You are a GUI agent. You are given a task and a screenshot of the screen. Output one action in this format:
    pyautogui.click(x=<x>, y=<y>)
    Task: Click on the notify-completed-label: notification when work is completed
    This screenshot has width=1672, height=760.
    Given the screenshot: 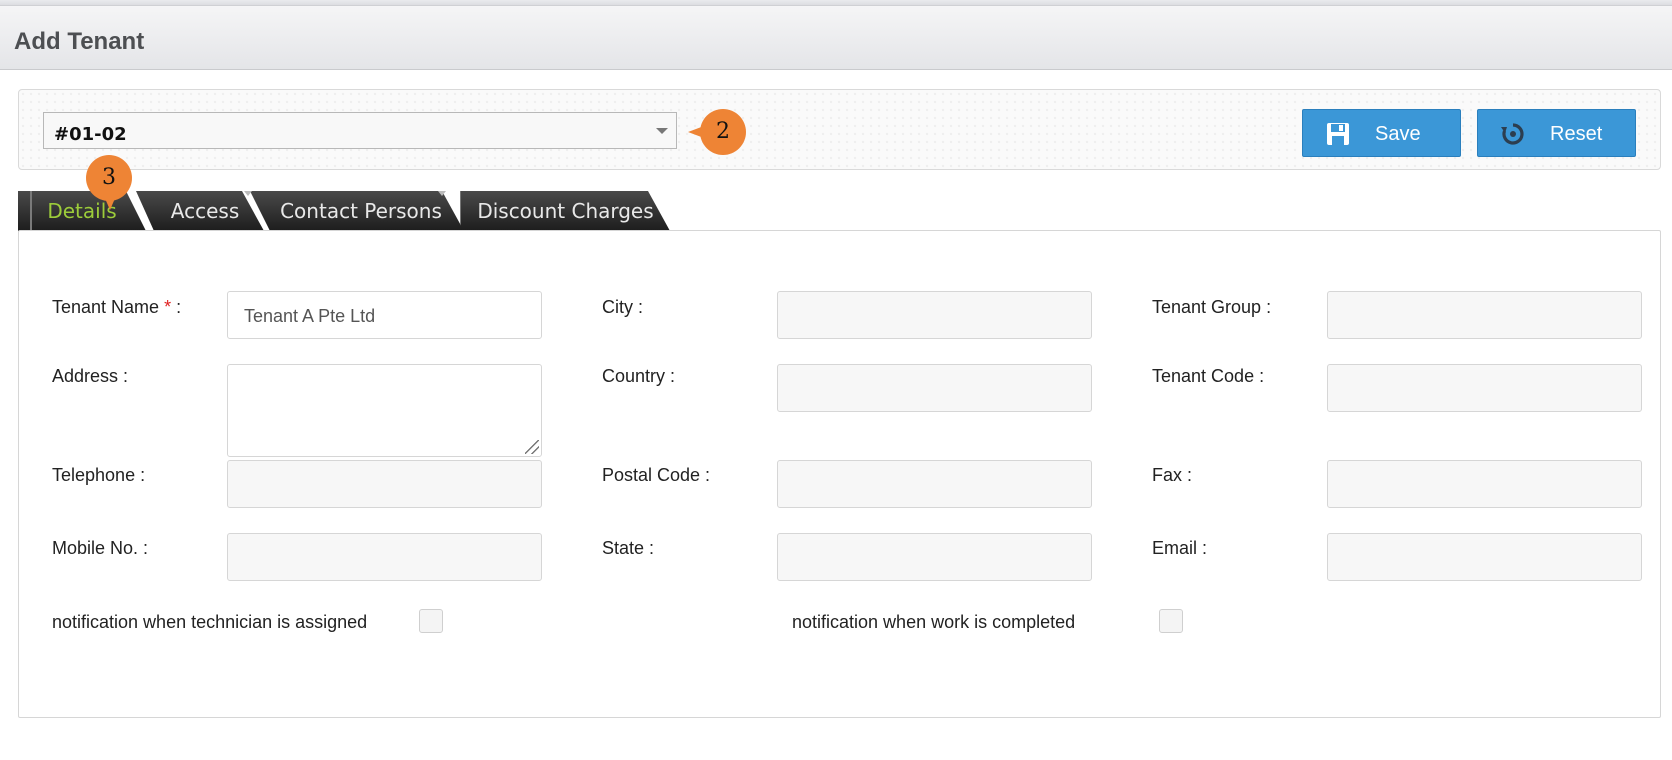 What is the action you would take?
    pyautogui.click(x=934, y=622)
    